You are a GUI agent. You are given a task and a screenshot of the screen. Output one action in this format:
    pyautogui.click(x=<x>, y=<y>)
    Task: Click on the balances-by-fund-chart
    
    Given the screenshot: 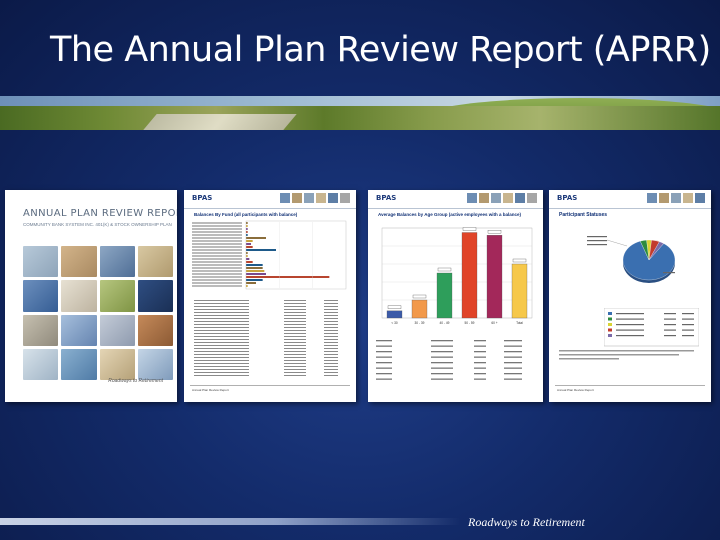 What is the action you would take?
    pyautogui.click(x=269, y=255)
    